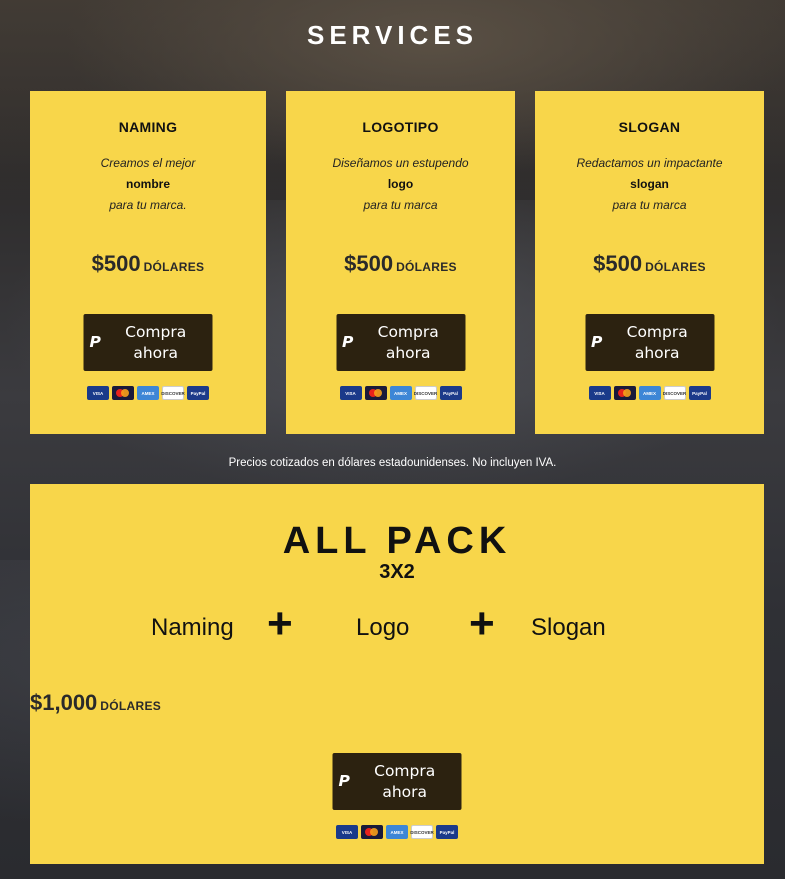 This screenshot has width=785, height=879. I want to click on description-line: Redactamos un impactante, so click(649, 163).